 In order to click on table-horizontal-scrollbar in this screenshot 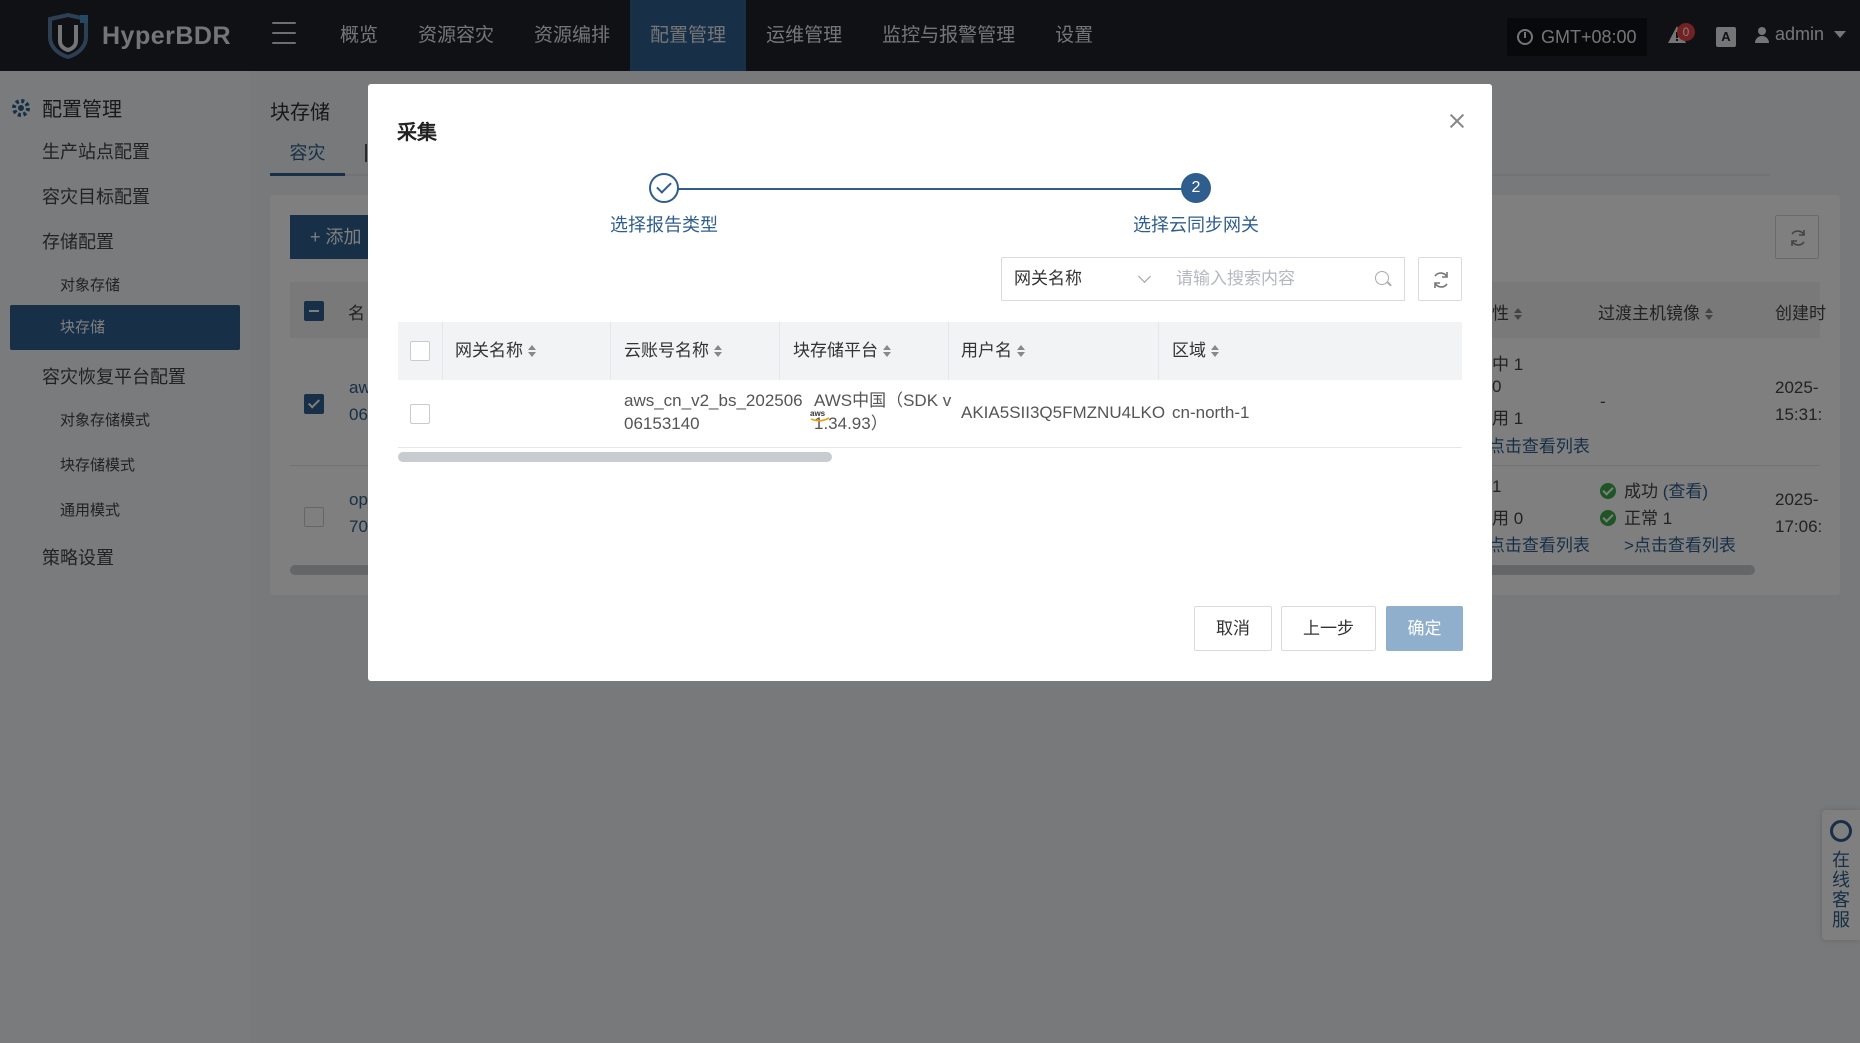, I will do `click(615, 457)`.